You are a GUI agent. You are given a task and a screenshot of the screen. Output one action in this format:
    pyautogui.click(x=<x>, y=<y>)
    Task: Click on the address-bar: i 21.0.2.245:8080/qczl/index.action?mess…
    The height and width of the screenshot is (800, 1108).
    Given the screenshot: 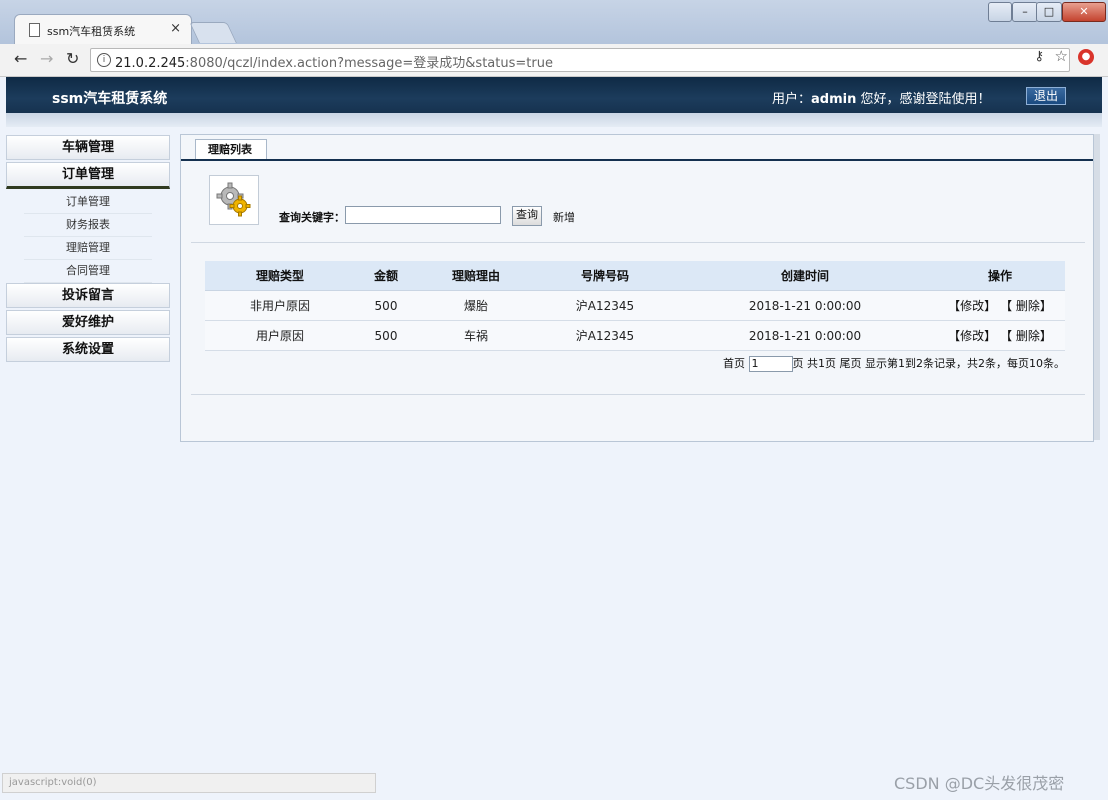 What is the action you would take?
    pyautogui.click(x=580, y=60)
    